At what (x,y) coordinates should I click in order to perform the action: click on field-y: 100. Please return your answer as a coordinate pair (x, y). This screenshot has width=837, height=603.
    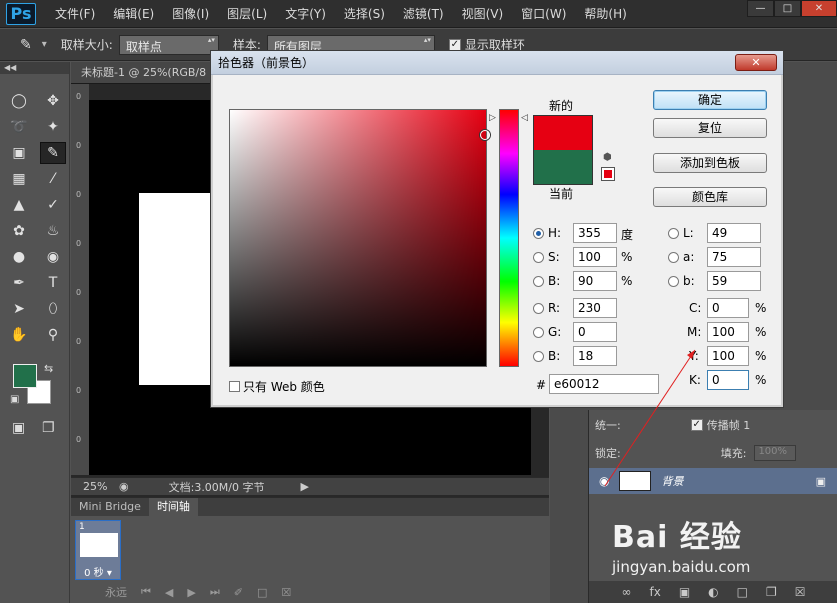
    Looking at the image, I should click on (728, 356).